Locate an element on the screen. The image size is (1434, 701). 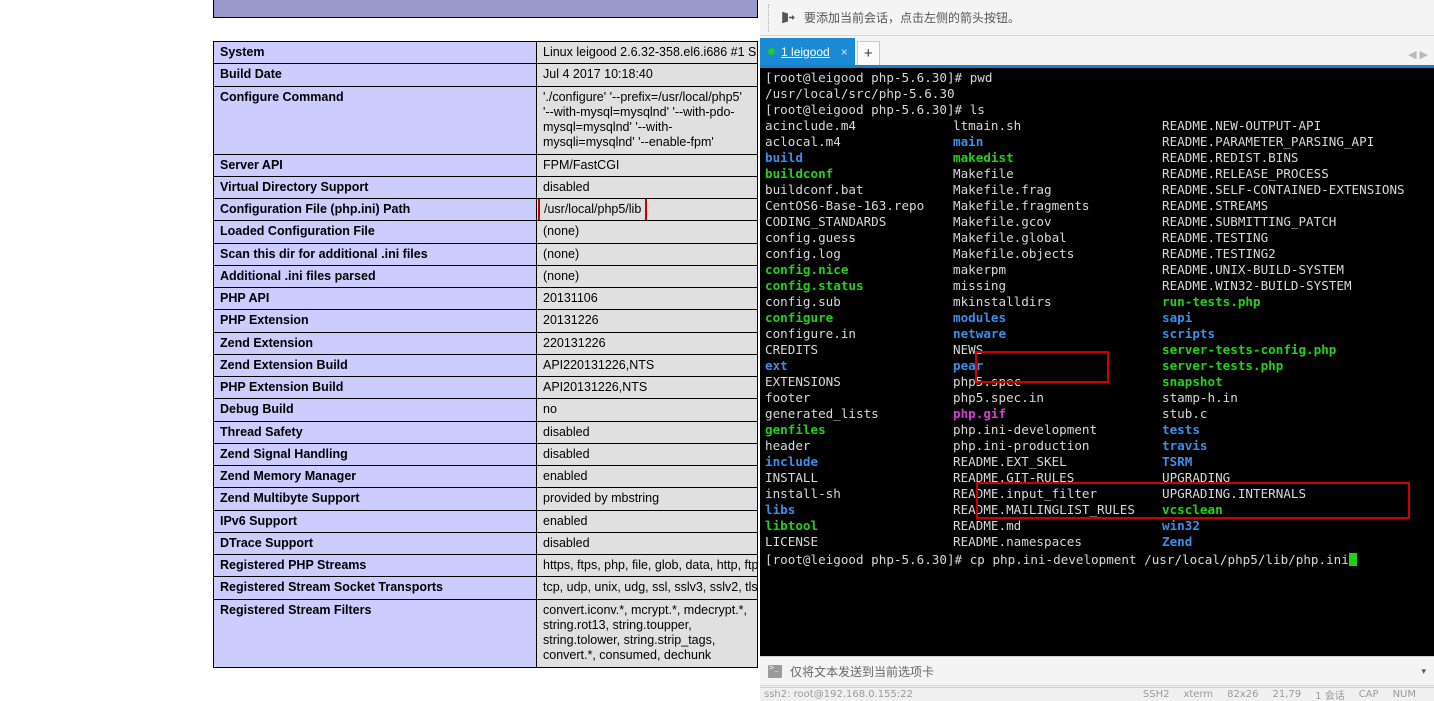
session-hint-text: 要添加当前会话，点击左侧的箭头按钮。 is located at coordinates (912, 18).